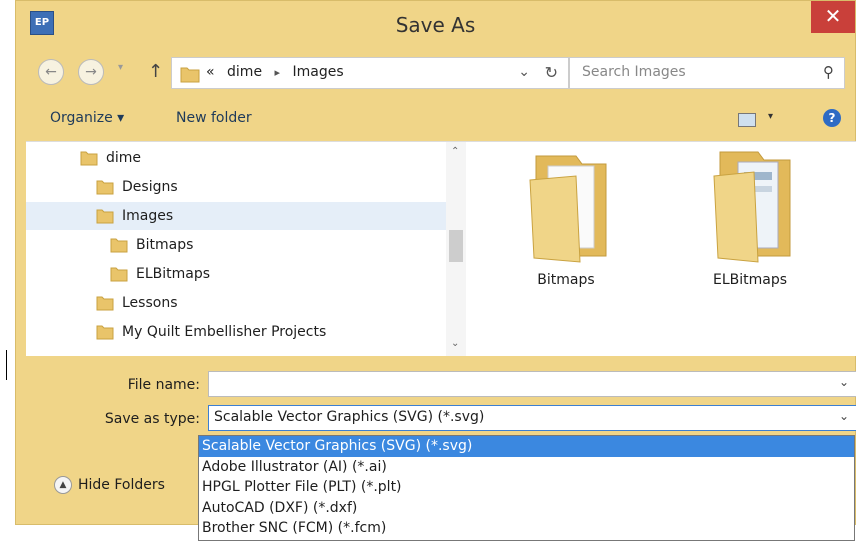 The width and height of the screenshot is (856, 543). Describe the element at coordinates (532, 384) in the screenshot. I see `file-name-field: ⌄` at that location.